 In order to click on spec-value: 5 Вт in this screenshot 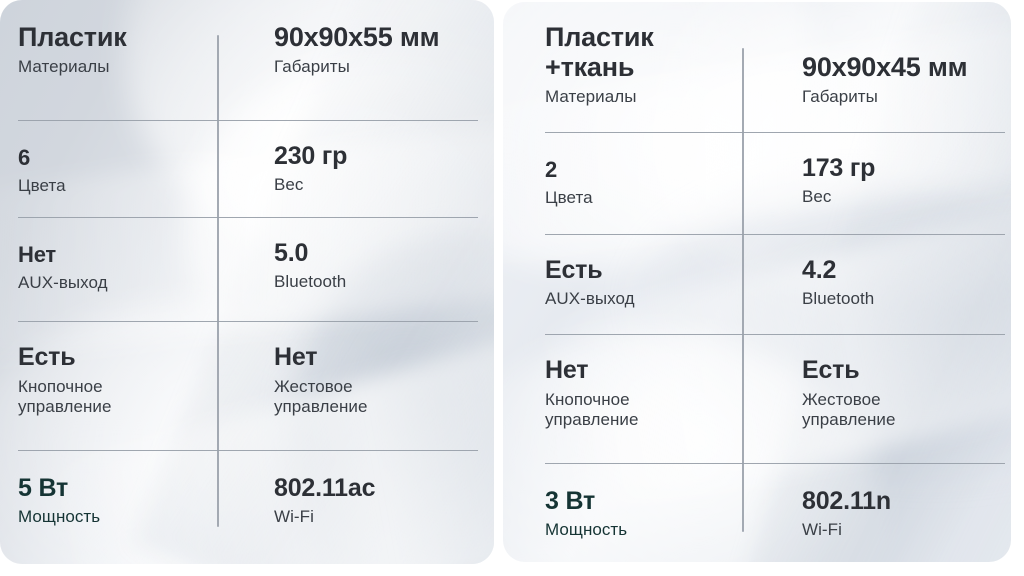, I will do `click(43, 488)`.